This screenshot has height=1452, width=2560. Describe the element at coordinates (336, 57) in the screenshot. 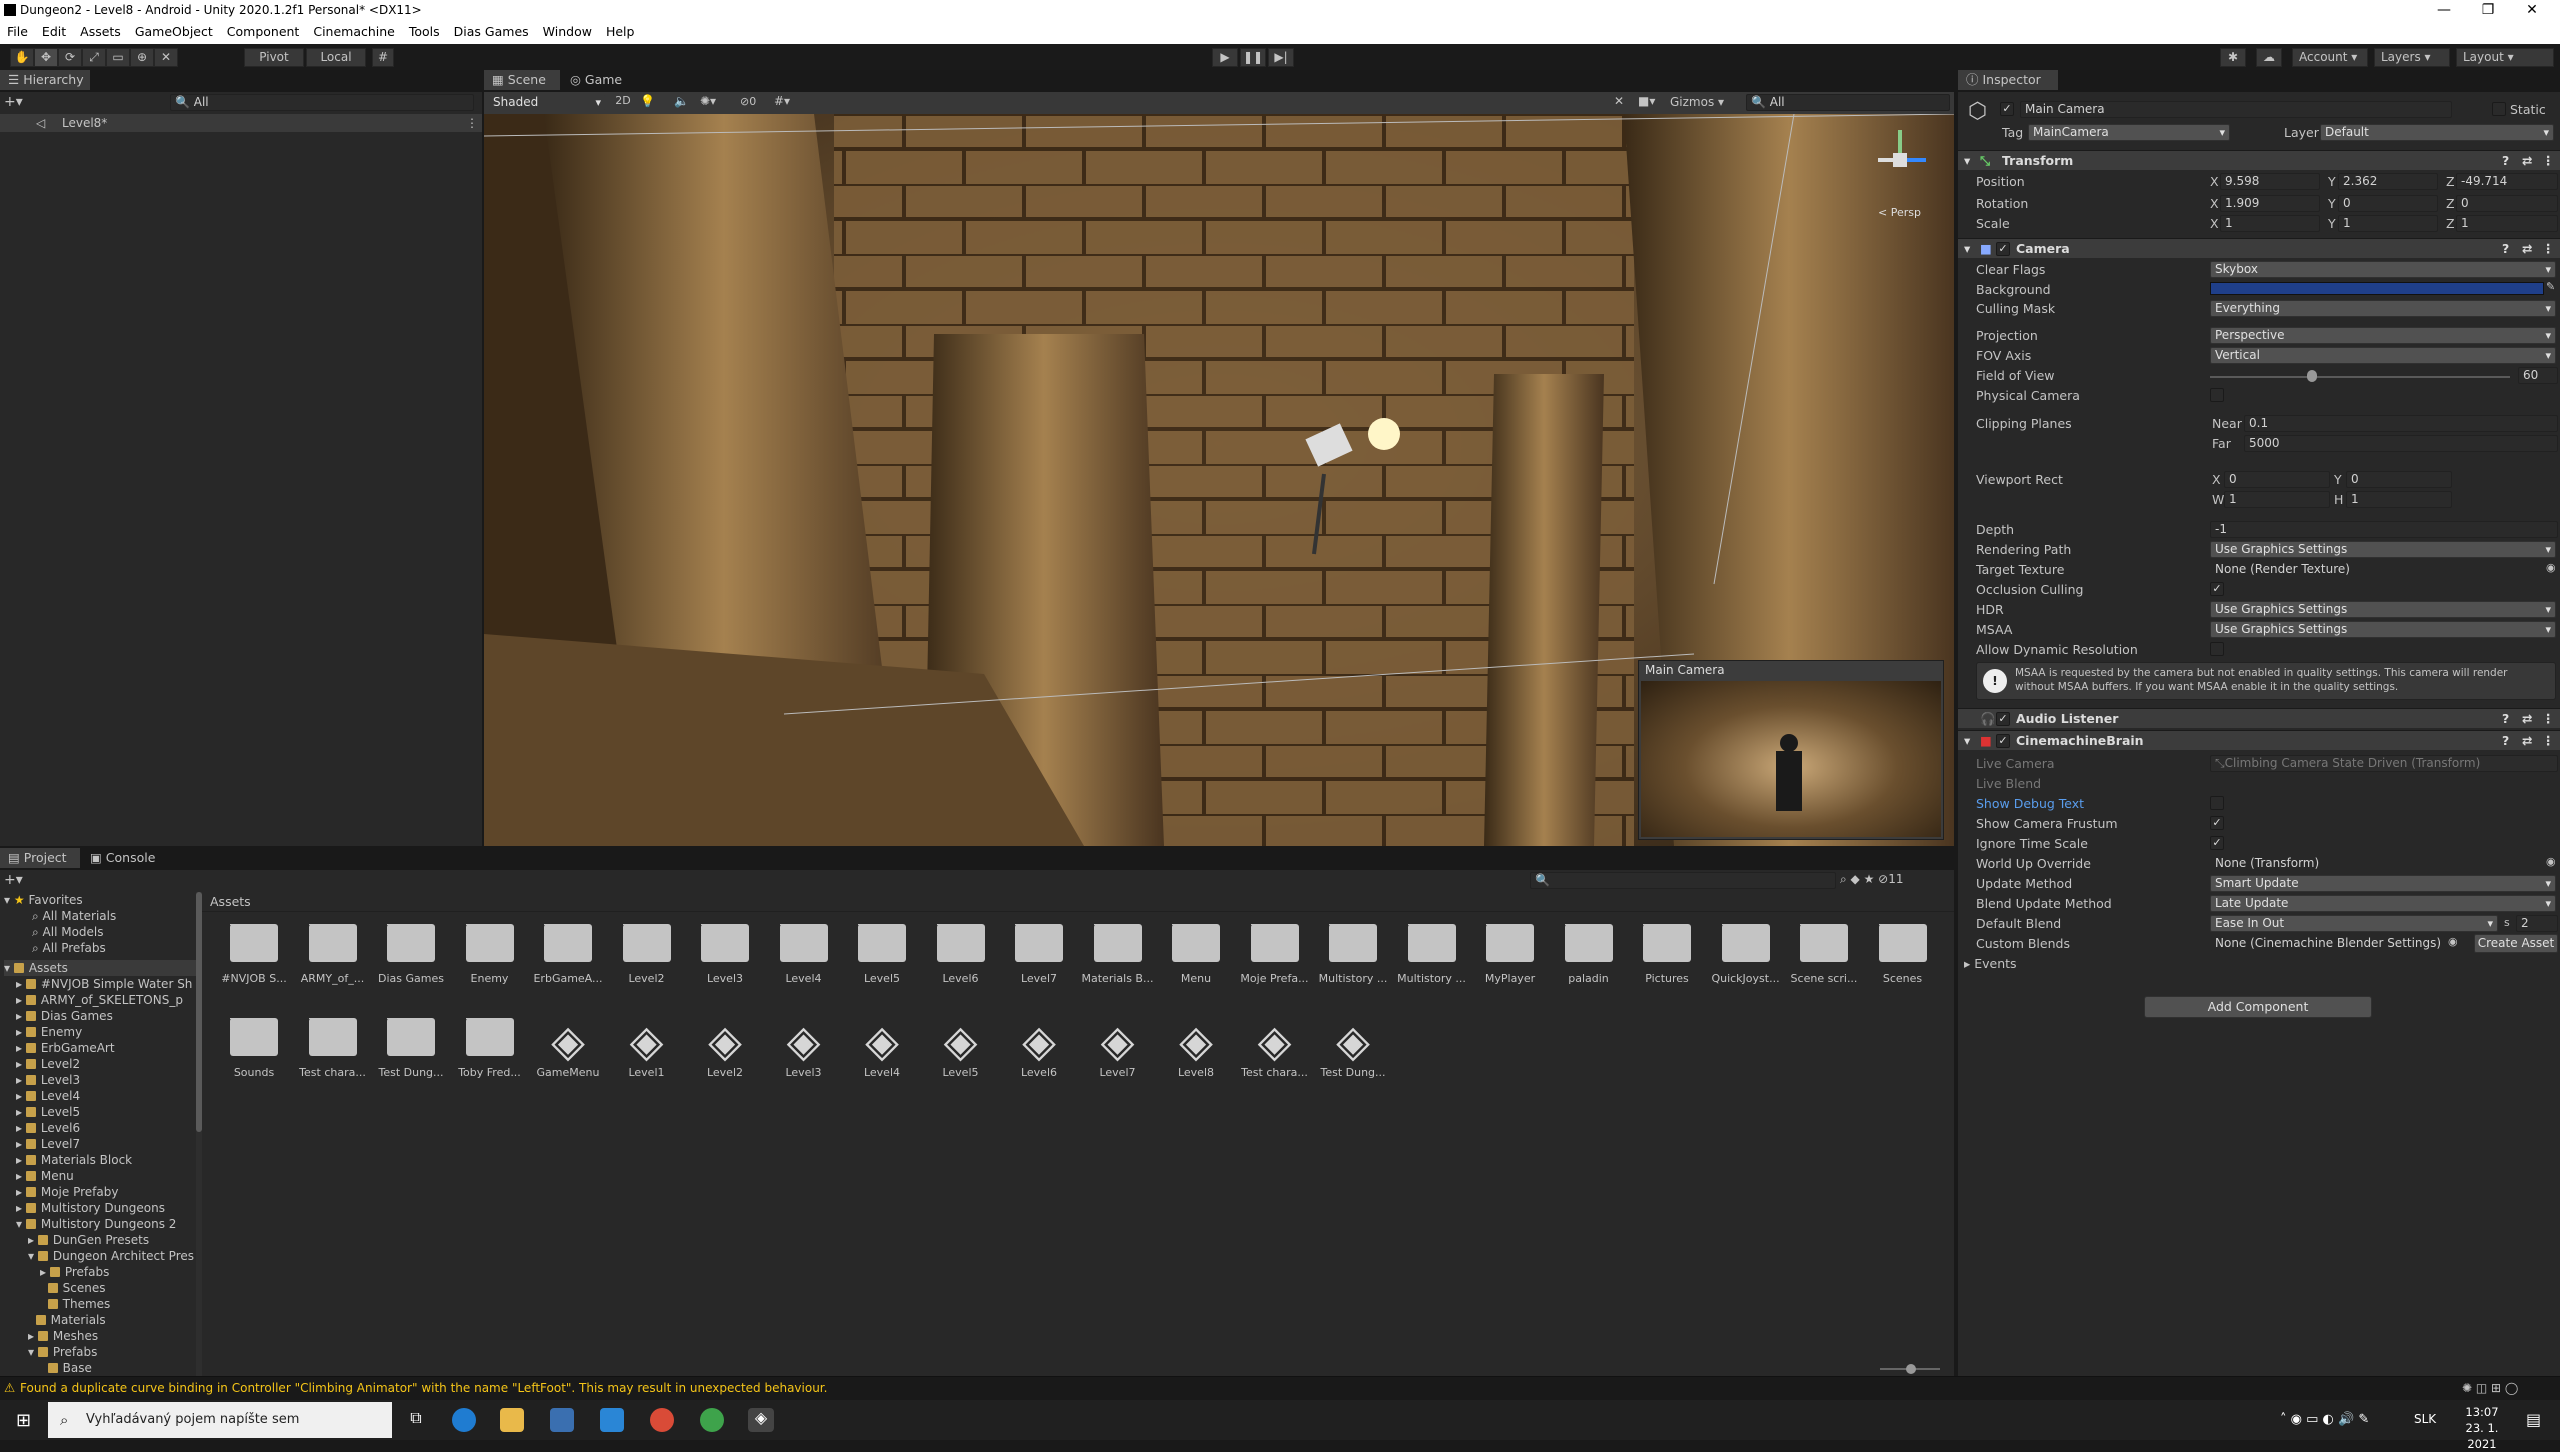

I see `local-toggle: Local` at that location.